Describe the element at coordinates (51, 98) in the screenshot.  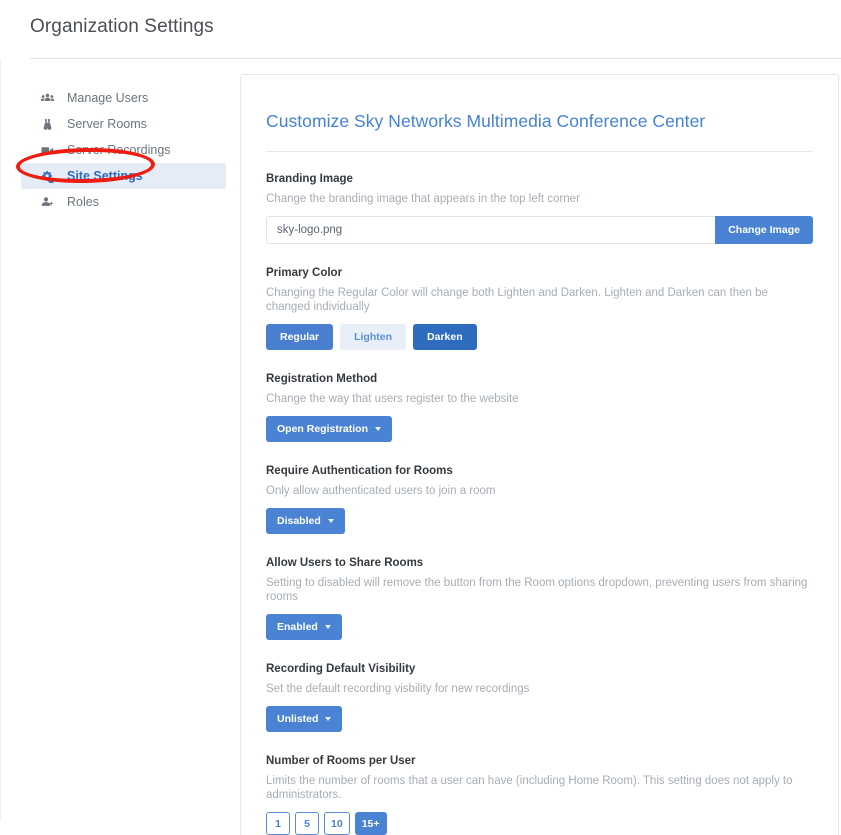
I see `users-group-icon` at that location.